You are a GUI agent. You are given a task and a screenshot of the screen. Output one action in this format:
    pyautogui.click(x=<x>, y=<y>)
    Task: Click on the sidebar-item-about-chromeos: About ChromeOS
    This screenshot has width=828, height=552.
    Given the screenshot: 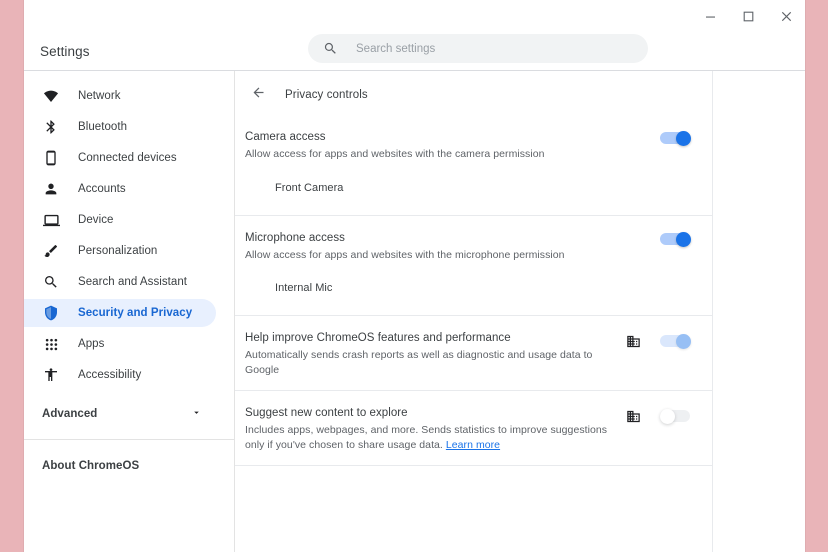 What is the action you would take?
    pyautogui.click(x=120, y=466)
    